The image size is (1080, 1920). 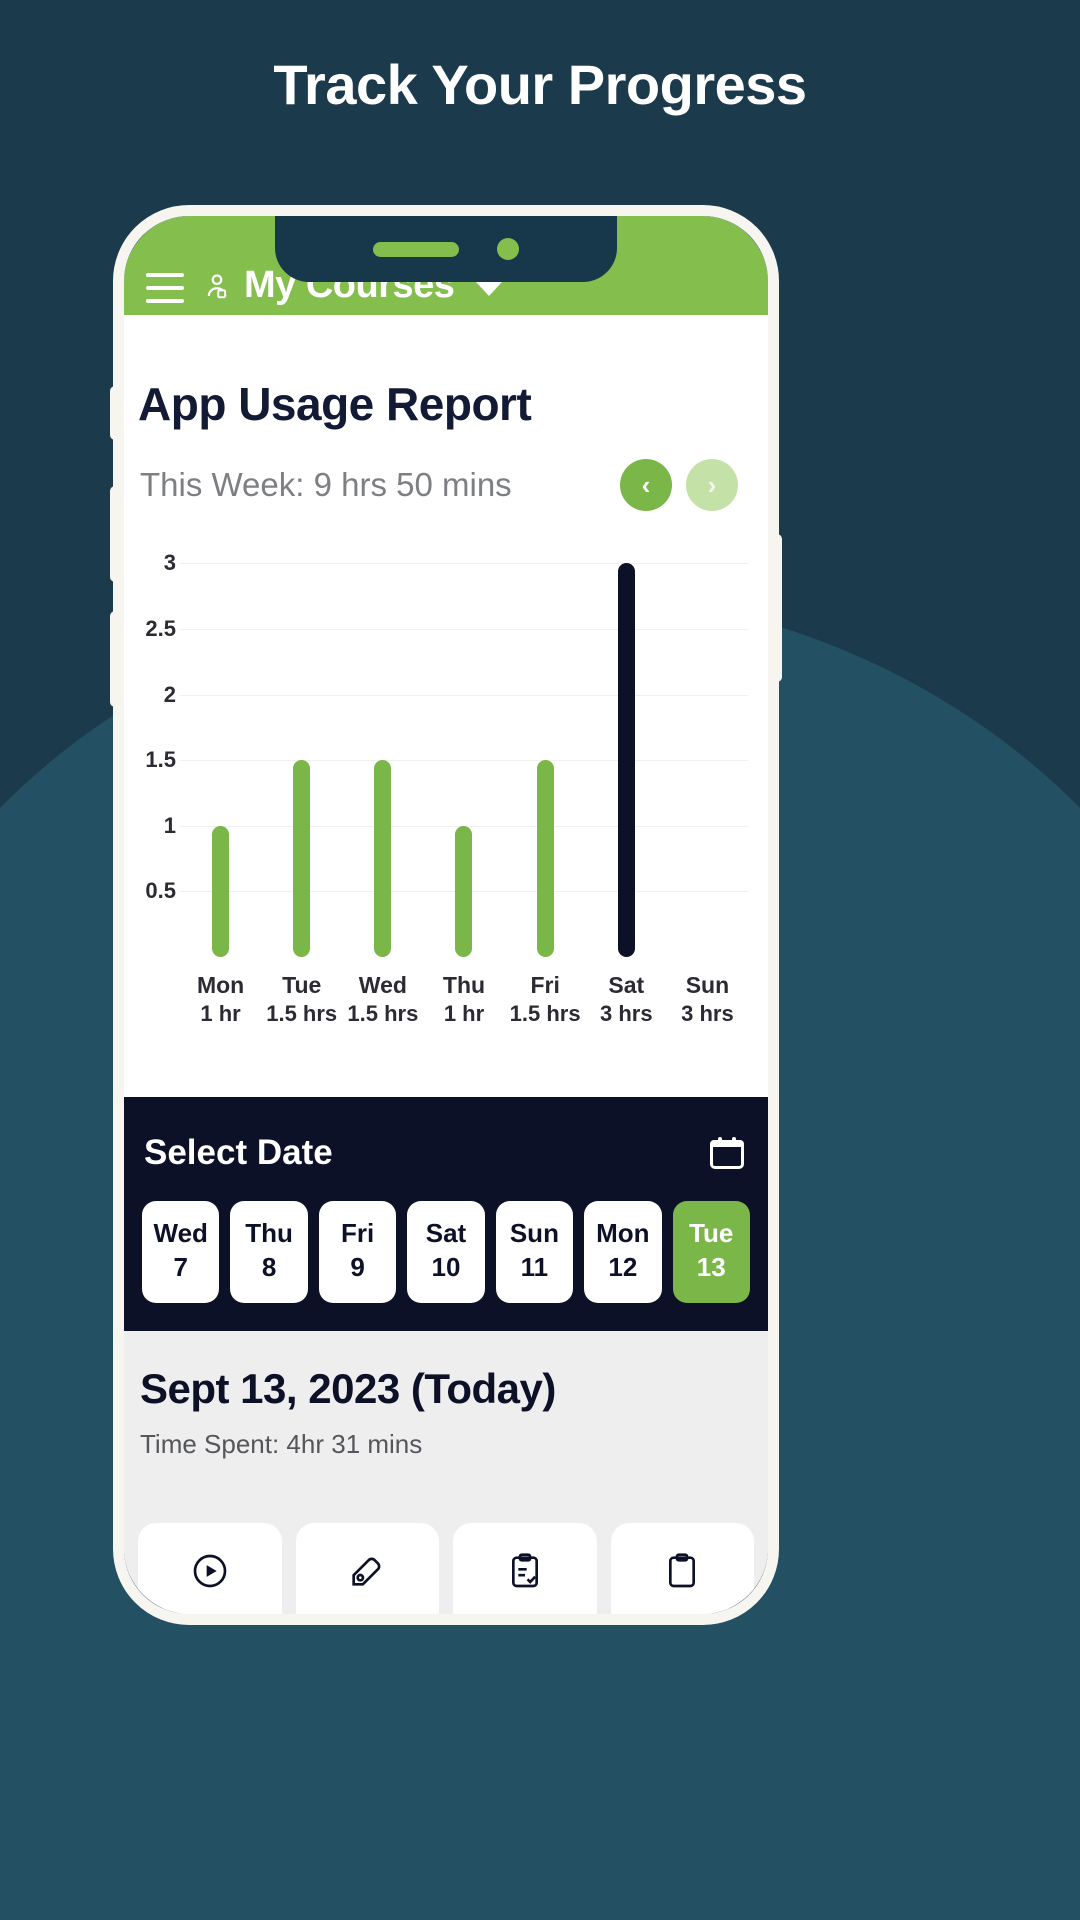 I want to click on date-chip-number: 9, so click(x=357, y=1267).